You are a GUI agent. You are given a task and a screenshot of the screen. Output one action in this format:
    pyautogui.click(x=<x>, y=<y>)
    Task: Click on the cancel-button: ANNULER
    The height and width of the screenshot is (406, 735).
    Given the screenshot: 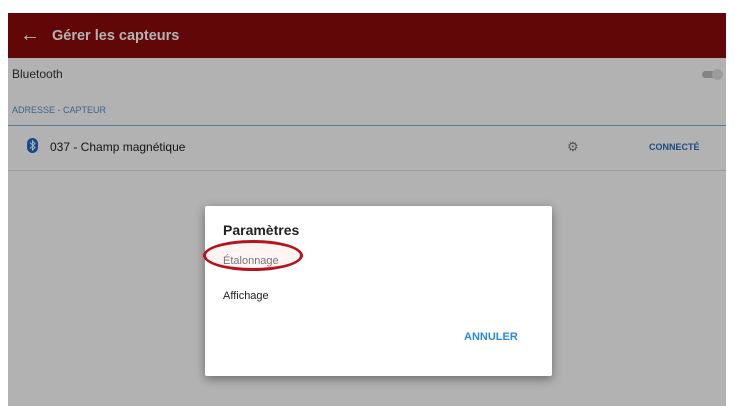 What is the action you would take?
    pyautogui.click(x=491, y=337)
    